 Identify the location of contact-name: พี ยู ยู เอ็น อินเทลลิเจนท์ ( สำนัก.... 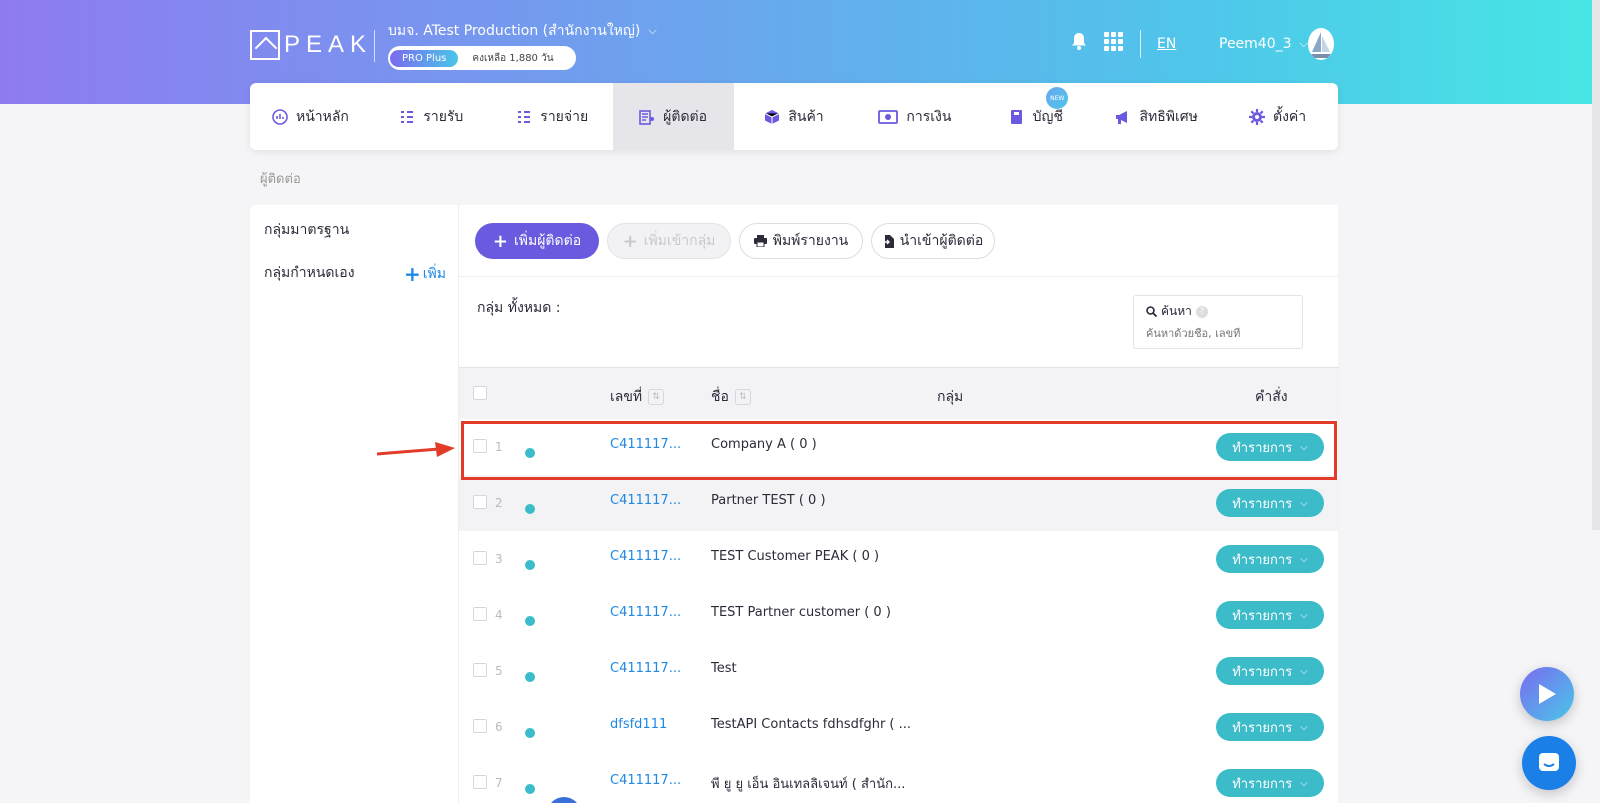
(808, 783).